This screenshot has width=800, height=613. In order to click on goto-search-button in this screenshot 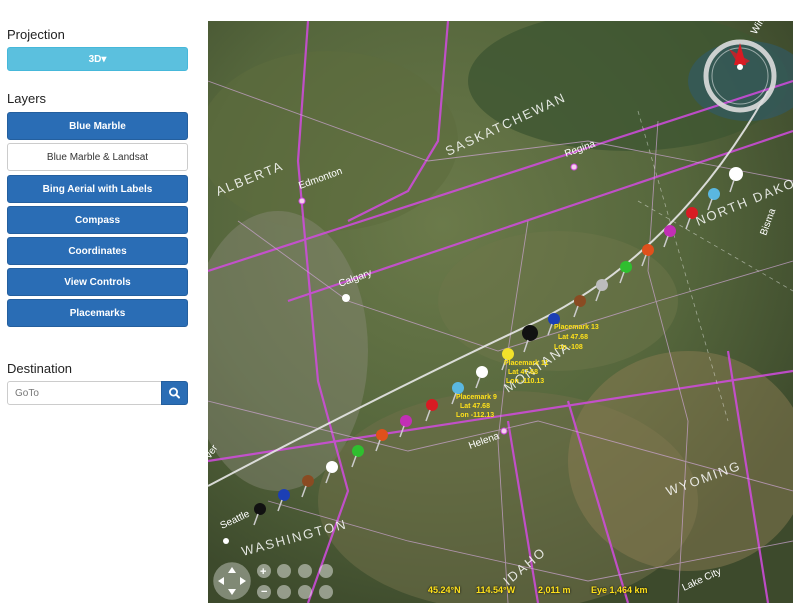, I will do `click(174, 393)`.